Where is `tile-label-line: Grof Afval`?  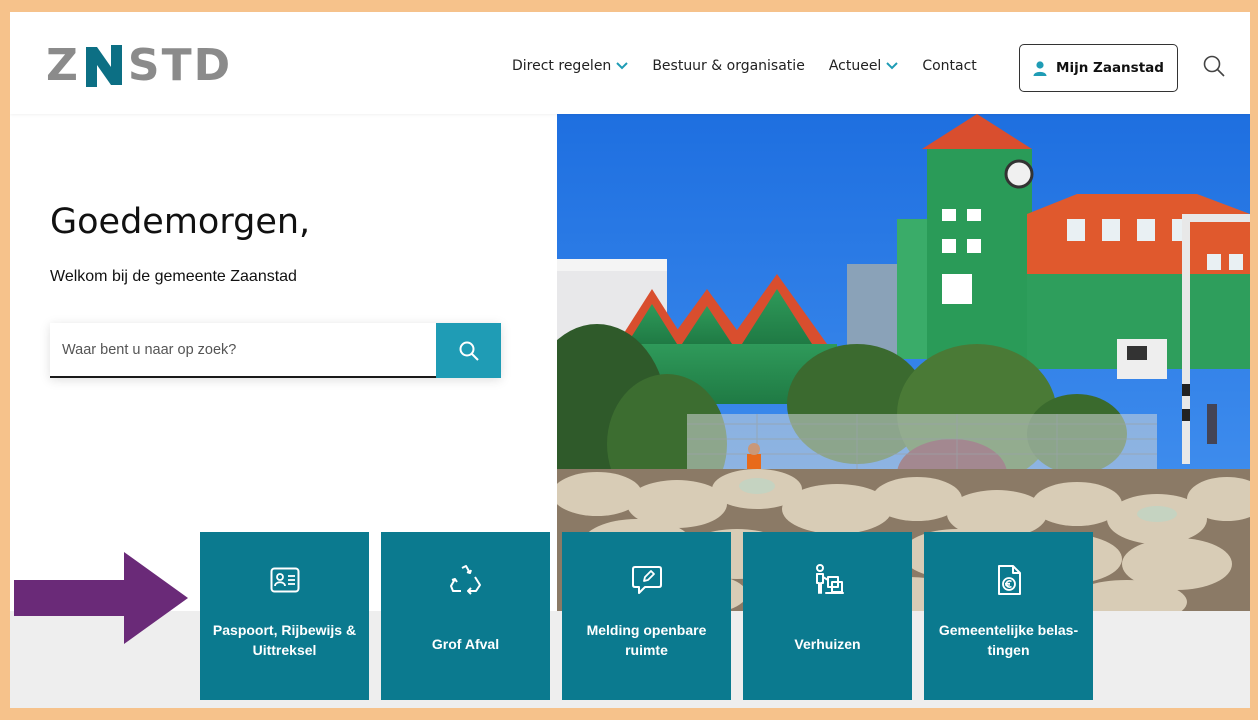
tile-label-line: Grof Afval is located at coordinates (465, 644).